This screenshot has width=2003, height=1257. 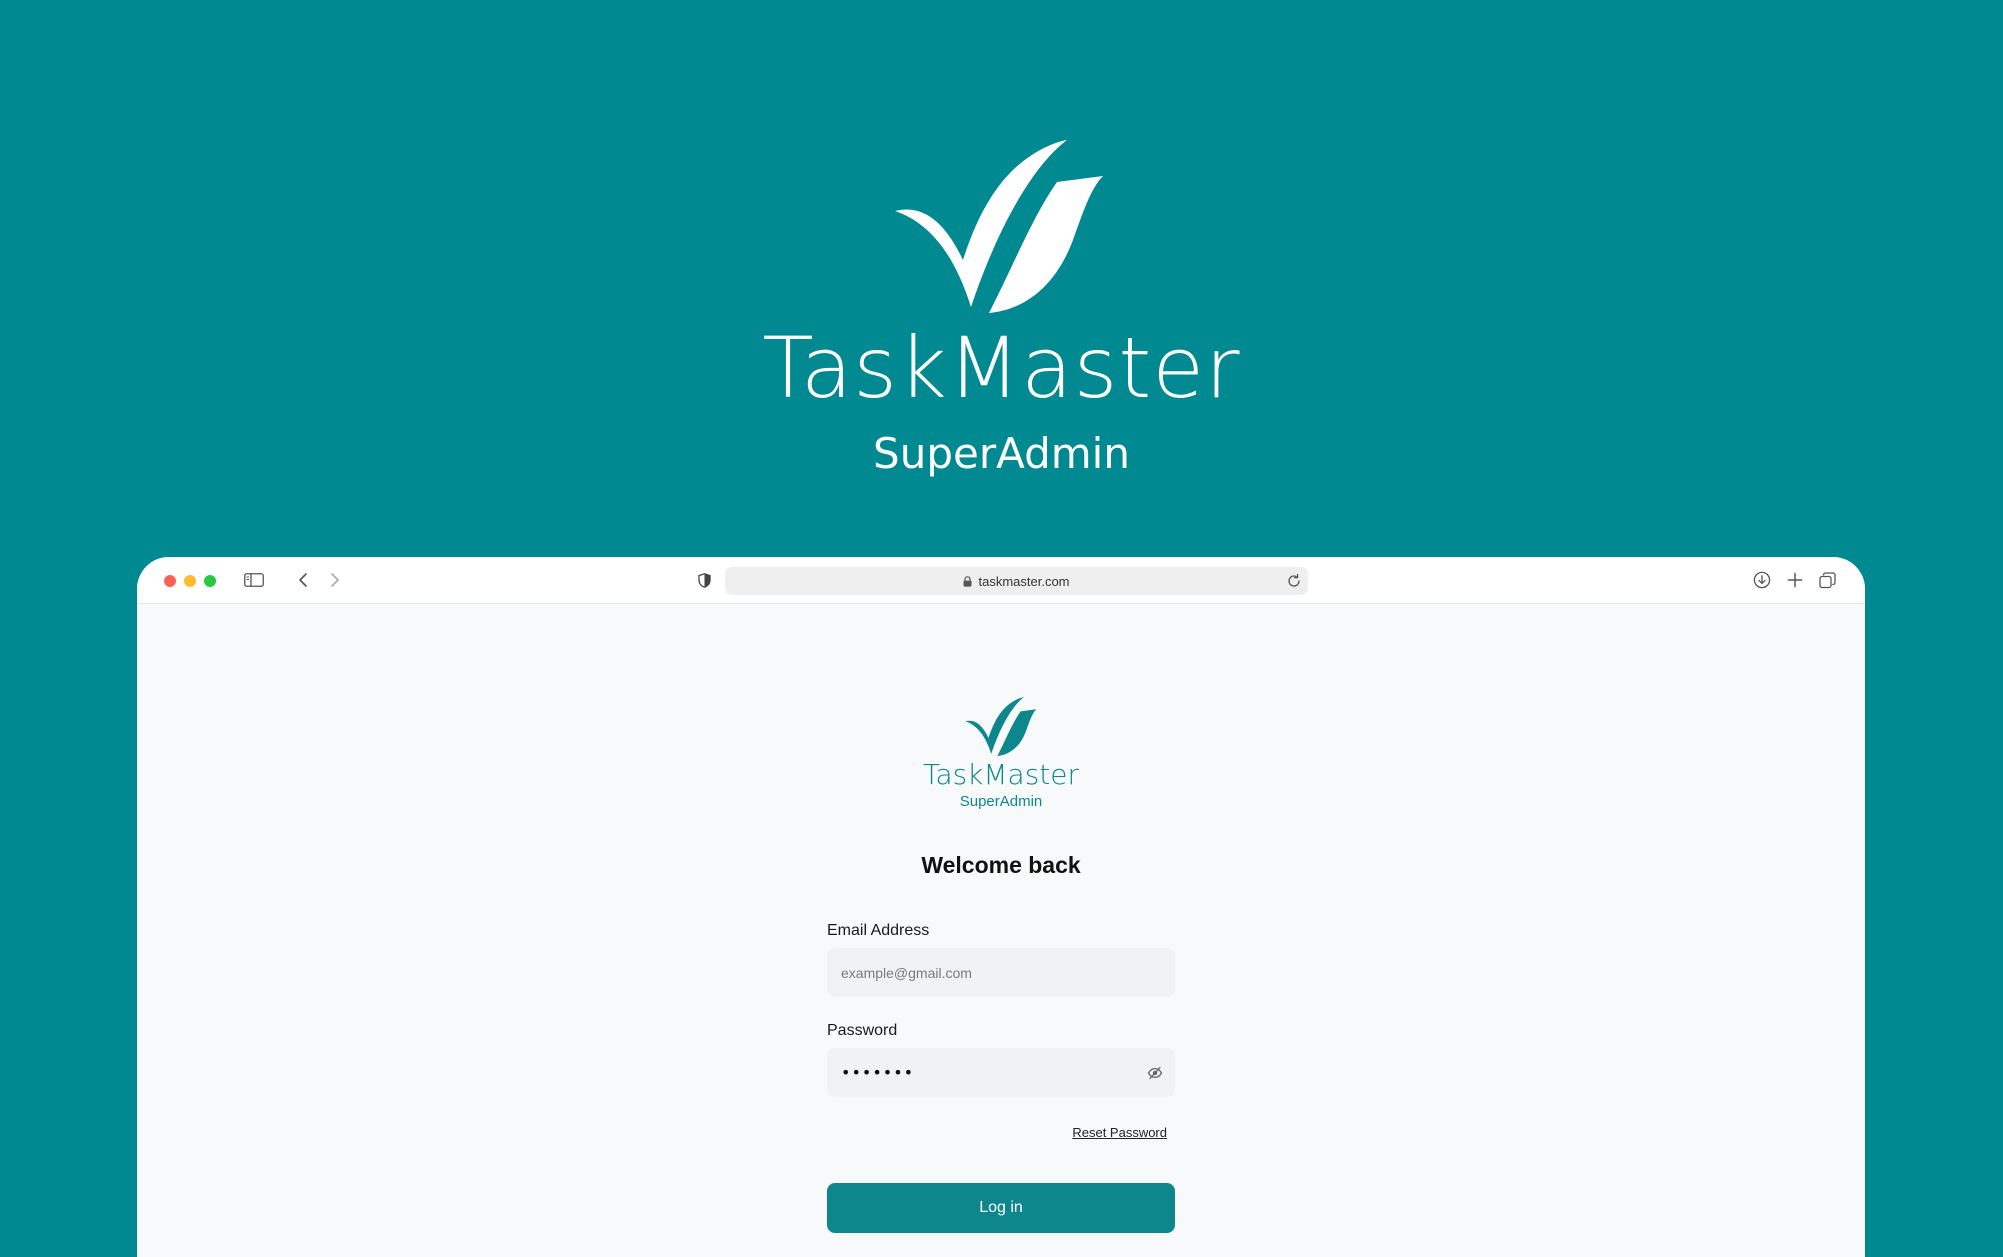 I want to click on welcome-heading: Welcome back, so click(x=1001, y=865).